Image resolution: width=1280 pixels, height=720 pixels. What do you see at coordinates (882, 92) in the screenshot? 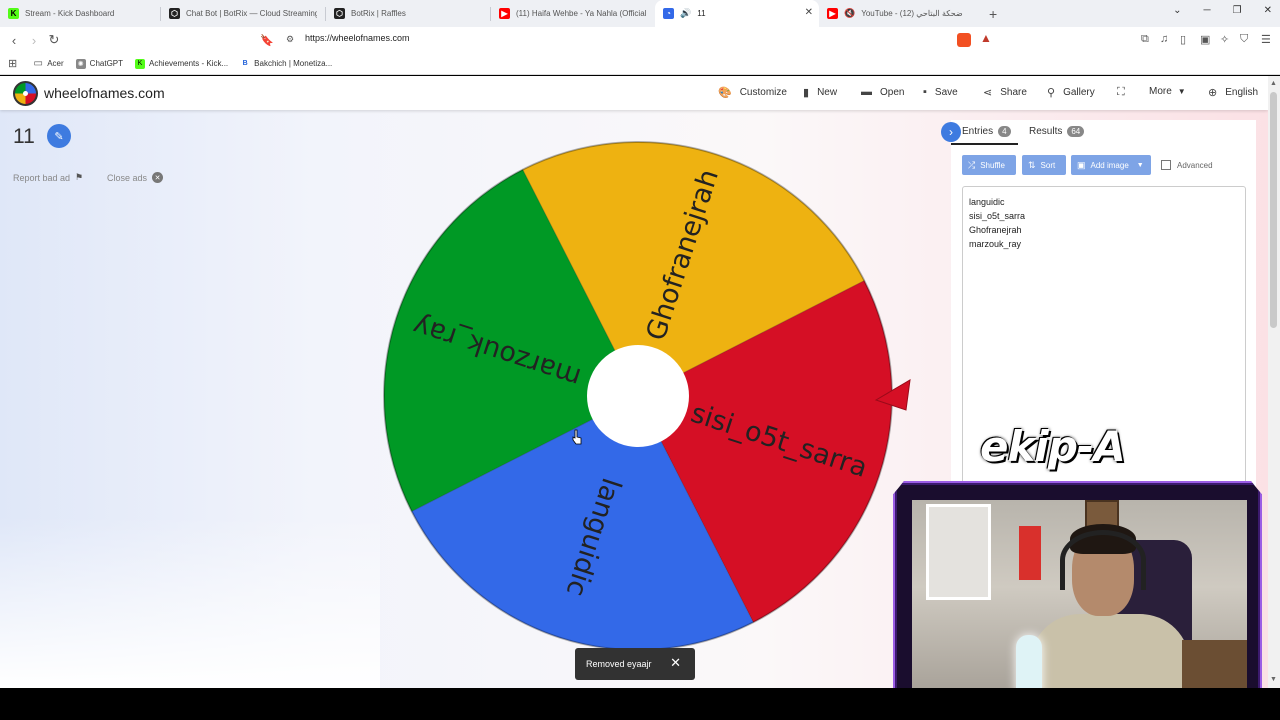
I see `menu-open: ▬ Open` at bounding box center [882, 92].